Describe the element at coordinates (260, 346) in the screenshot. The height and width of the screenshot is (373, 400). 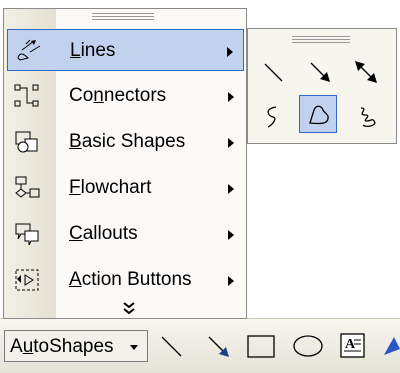
I see `rectangle-tool-icon` at that location.